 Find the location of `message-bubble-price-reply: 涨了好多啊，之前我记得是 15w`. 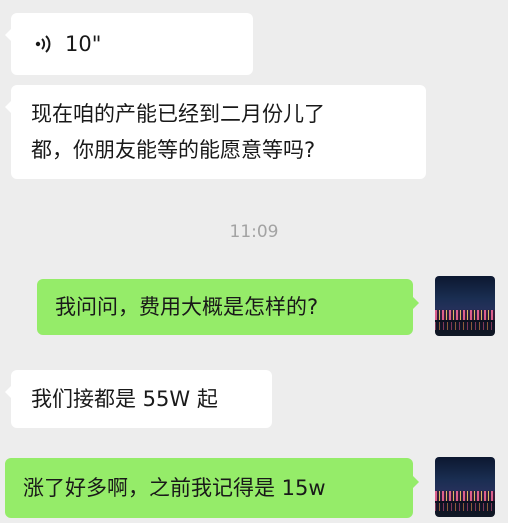

message-bubble-price-reply: 涨了好多啊，之前我记得是 15w is located at coordinates (212, 488).